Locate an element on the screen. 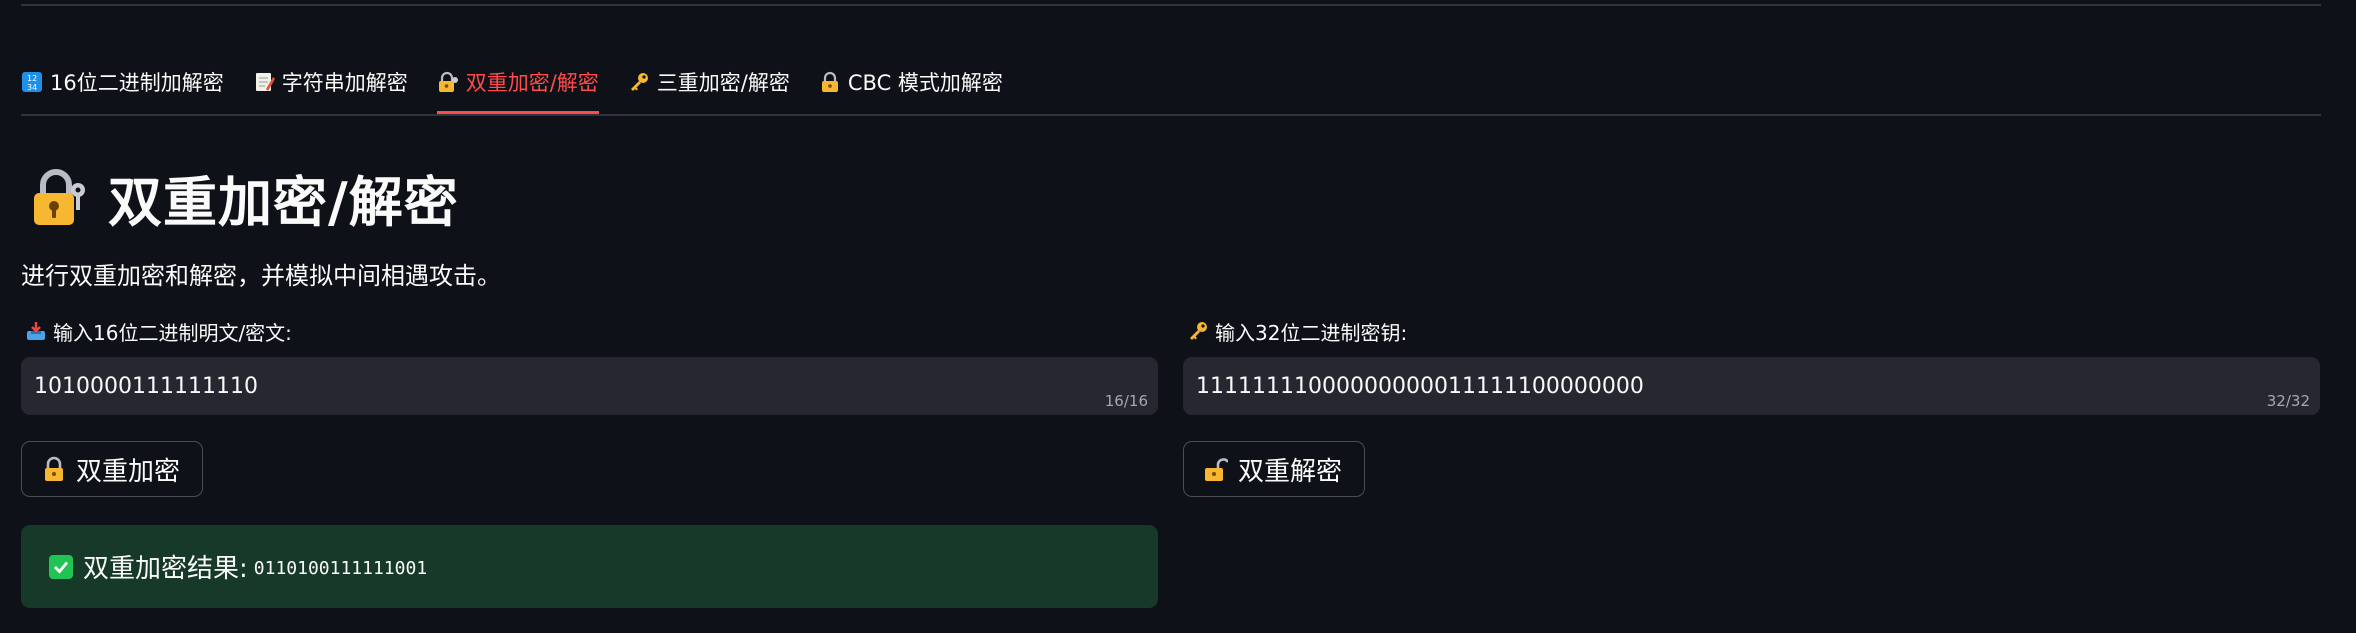  key-section: 输入32位二进制密钥: 32/32 is located at coordinates (1751, 365).